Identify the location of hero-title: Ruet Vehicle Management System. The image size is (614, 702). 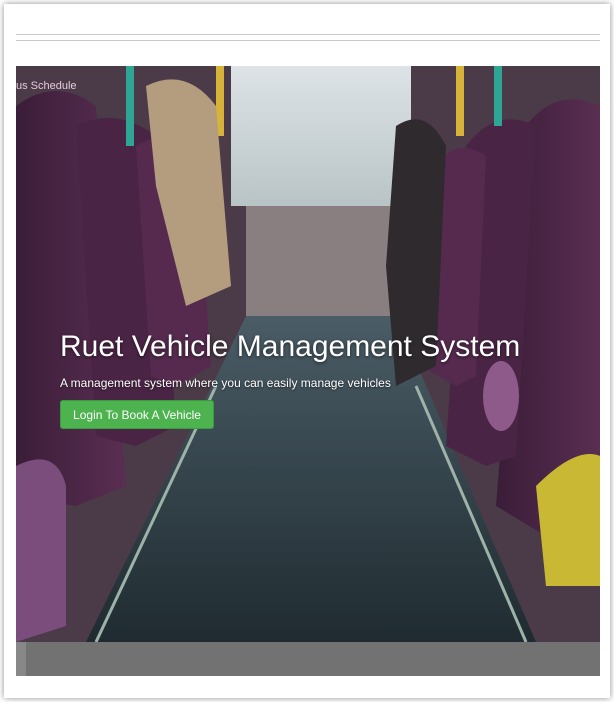
(290, 346).